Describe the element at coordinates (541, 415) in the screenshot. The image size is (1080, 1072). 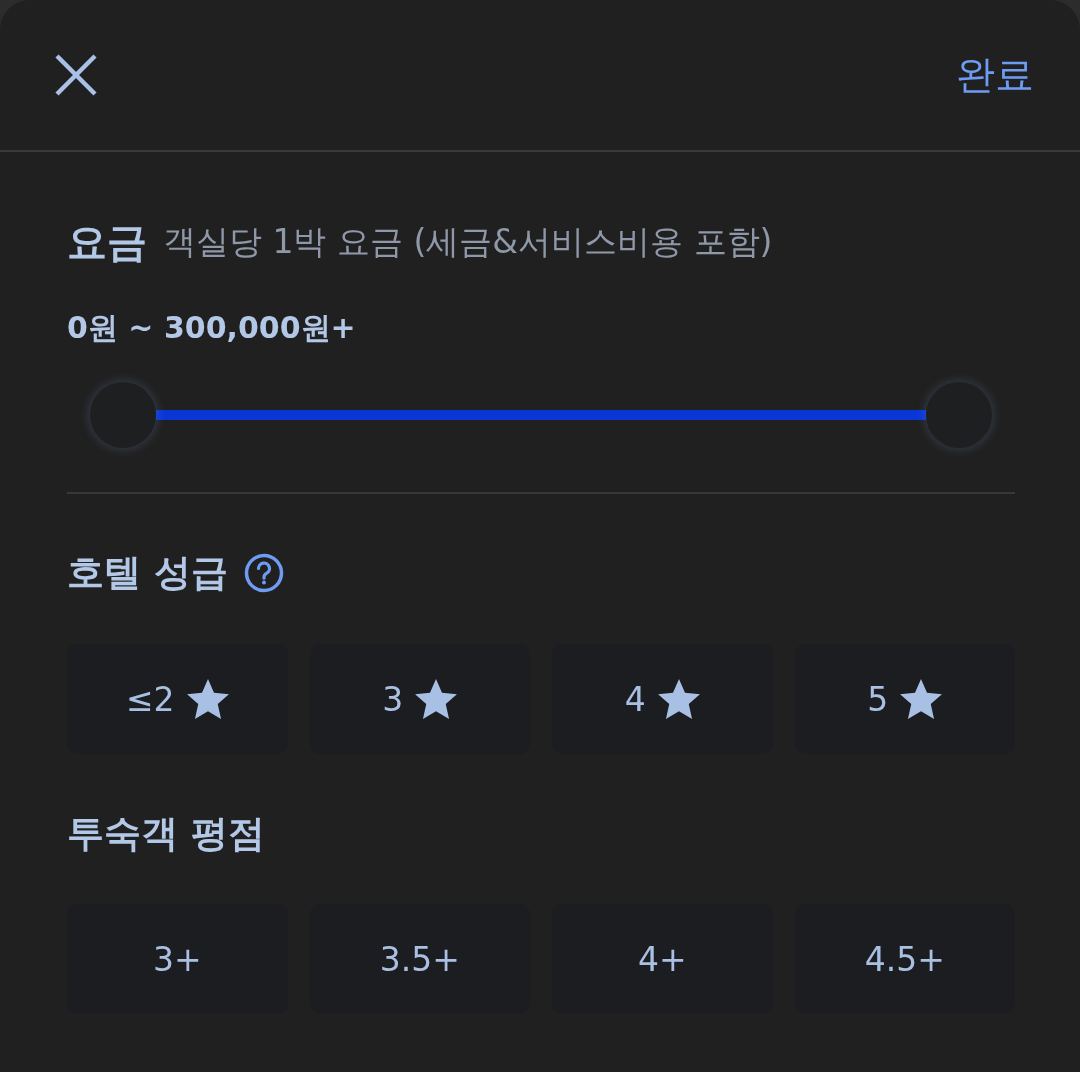
I see `price-range-slider` at that location.